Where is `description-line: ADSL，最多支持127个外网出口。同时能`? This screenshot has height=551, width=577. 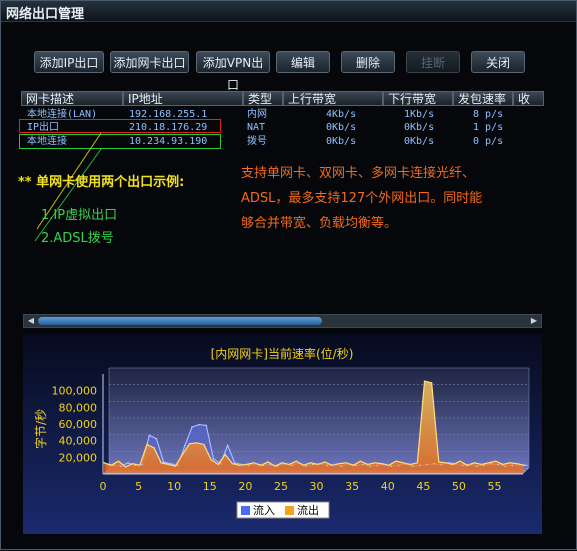 description-line: ADSL，最多支持127个外网出口。同时能 is located at coordinates (362, 198).